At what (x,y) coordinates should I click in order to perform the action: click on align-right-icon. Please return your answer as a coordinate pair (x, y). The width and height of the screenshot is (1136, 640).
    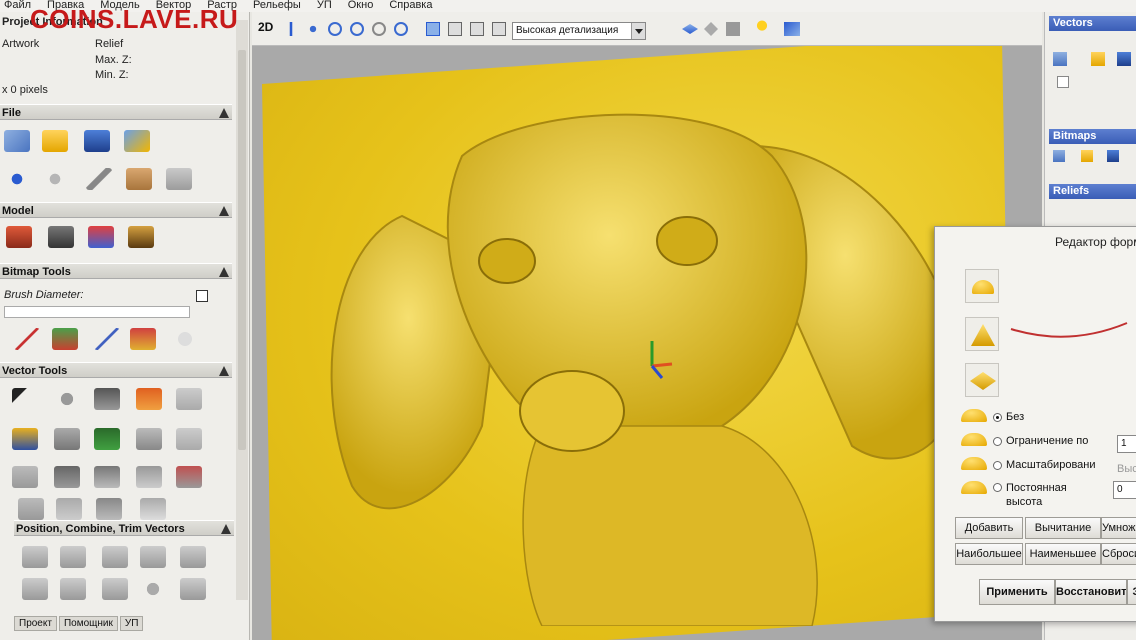
    Looking at the image, I should click on (193, 557).